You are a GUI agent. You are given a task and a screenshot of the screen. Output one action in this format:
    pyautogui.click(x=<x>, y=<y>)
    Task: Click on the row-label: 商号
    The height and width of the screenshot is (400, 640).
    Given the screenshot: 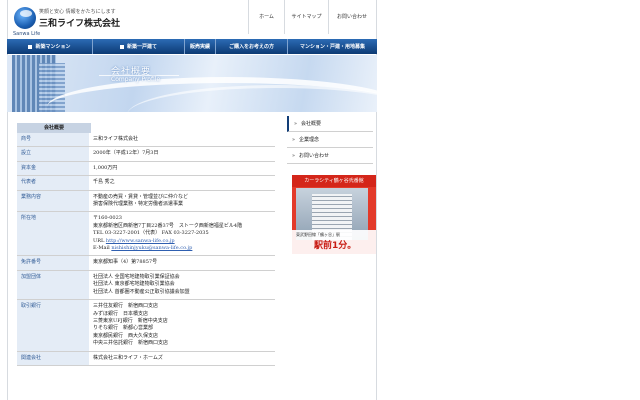 What is the action you would take?
    pyautogui.click(x=53, y=140)
    